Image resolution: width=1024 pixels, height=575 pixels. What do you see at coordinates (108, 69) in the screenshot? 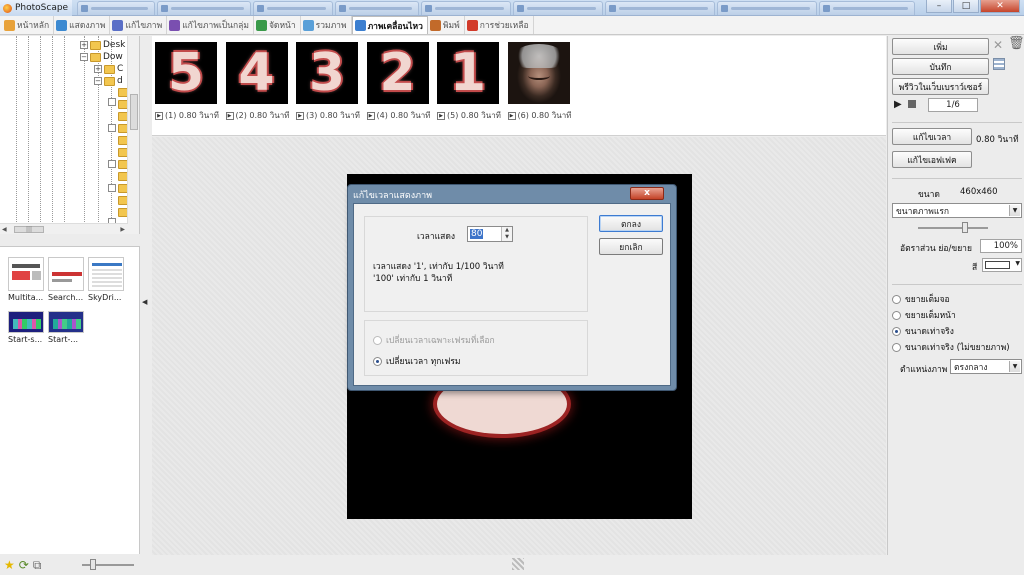
I see `tree-node: + C` at bounding box center [108, 69].